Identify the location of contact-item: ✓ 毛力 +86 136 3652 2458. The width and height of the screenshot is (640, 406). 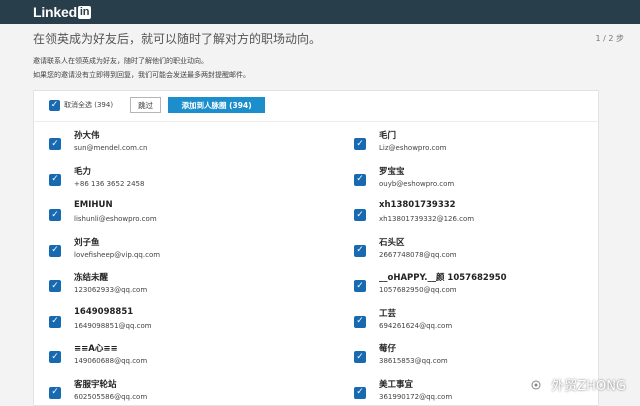
(96, 176).